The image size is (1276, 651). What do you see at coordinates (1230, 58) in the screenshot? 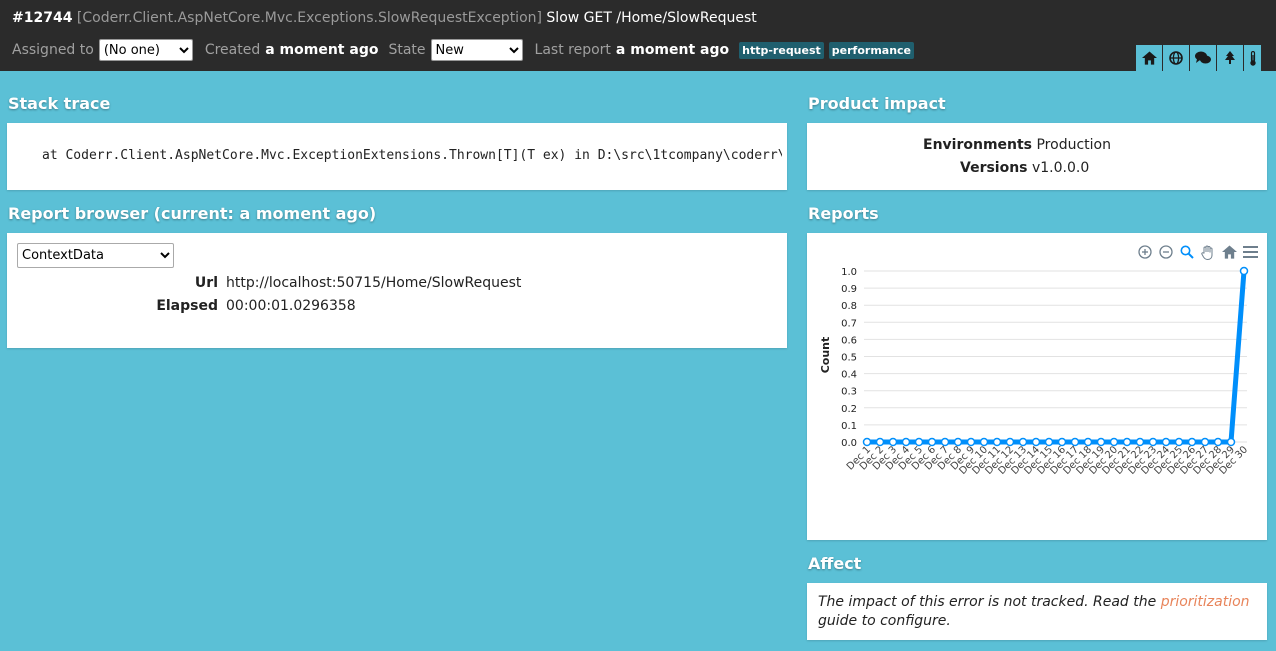
I see `tree-icon` at bounding box center [1230, 58].